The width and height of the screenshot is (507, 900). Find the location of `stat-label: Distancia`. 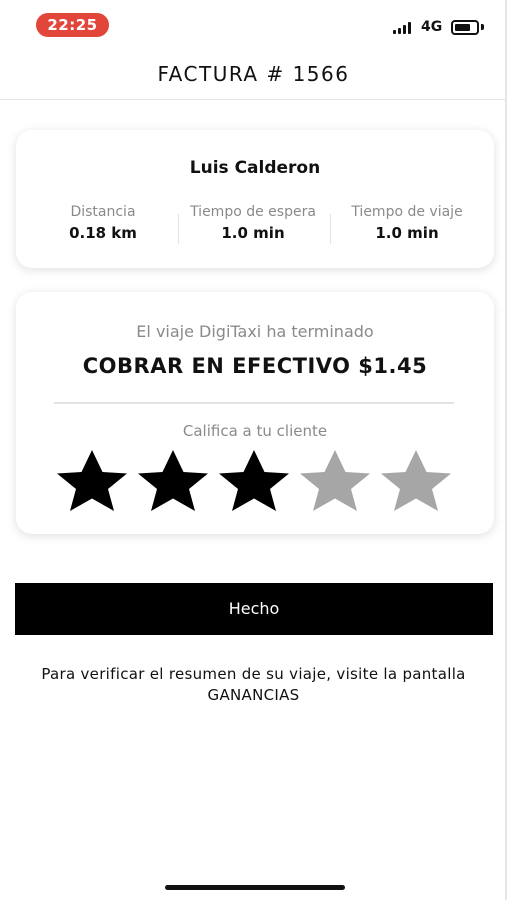

stat-label: Distancia is located at coordinates (103, 212).